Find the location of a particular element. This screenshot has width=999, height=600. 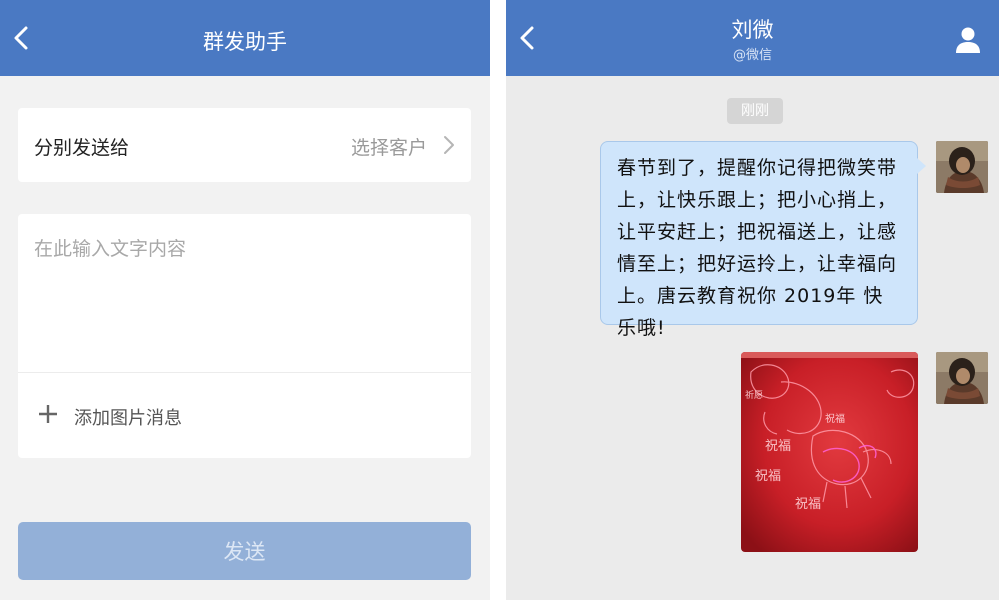

chat-nav-bar: 刘微 @微信 is located at coordinates (752, 38).